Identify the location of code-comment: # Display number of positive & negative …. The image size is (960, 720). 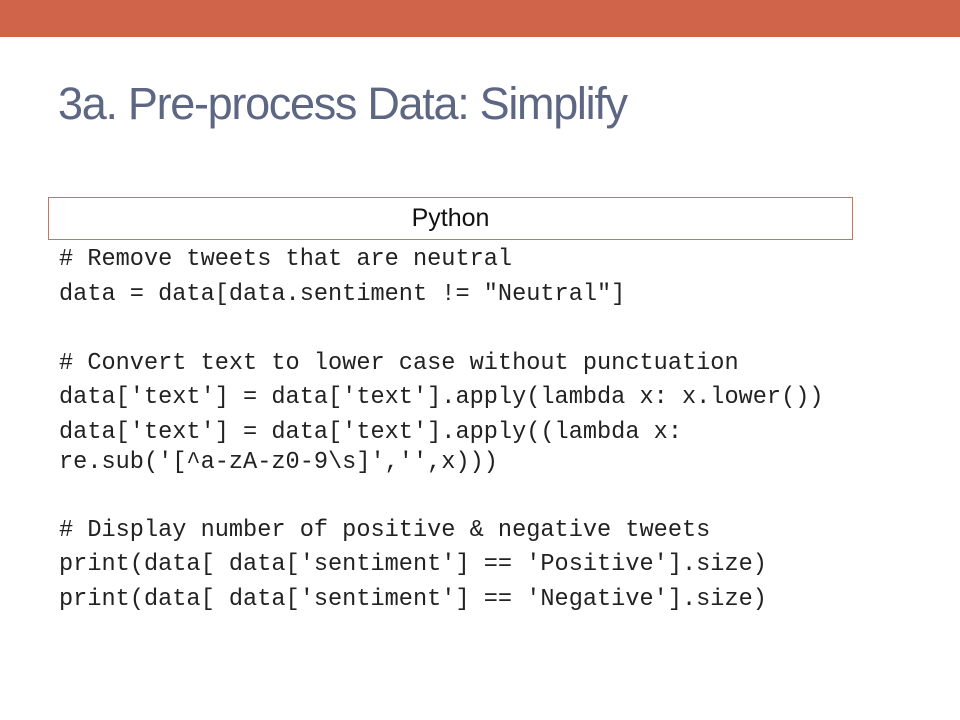
(385, 530).